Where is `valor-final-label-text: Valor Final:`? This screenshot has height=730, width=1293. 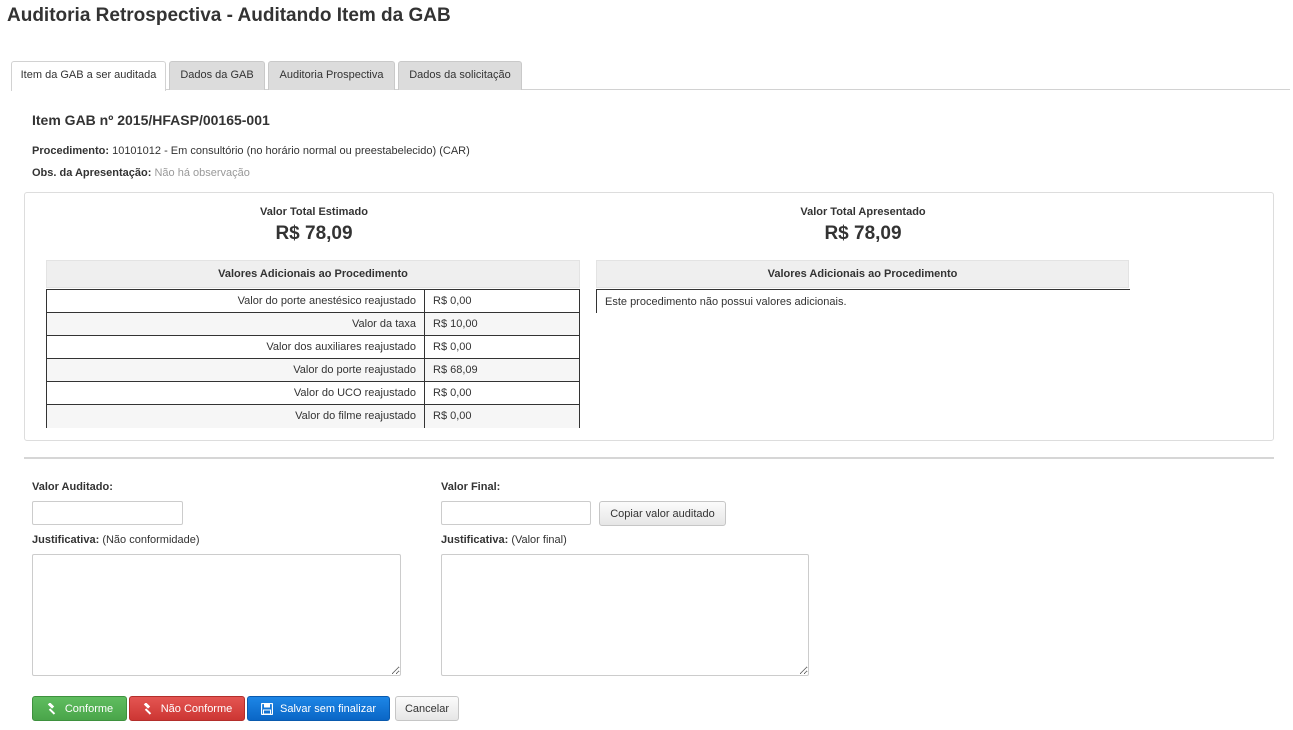 valor-final-label-text: Valor Final: is located at coordinates (471, 487).